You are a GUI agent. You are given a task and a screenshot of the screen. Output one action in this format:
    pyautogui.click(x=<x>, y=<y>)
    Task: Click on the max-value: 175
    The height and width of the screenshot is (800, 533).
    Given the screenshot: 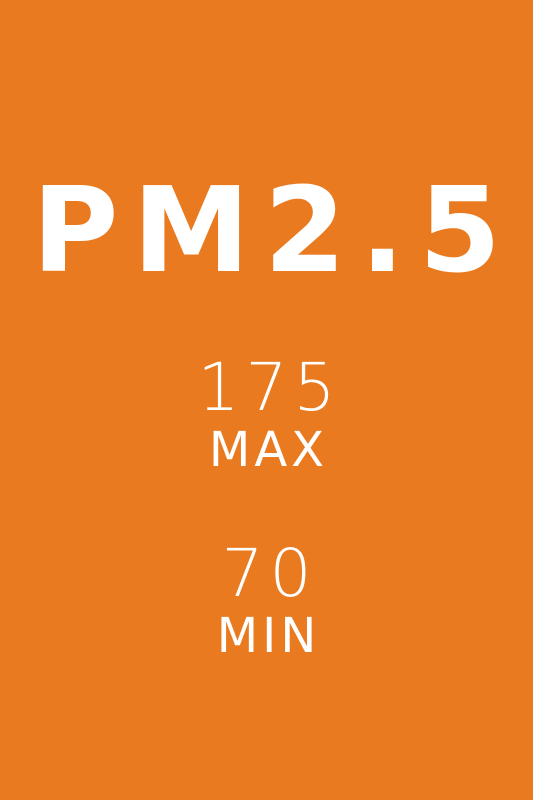 What is the action you would take?
    pyautogui.click(x=269, y=387)
    